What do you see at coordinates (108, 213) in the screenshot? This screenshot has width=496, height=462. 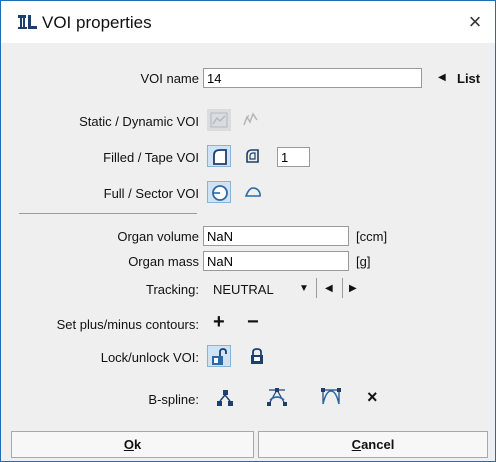 I see `separator` at bounding box center [108, 213].